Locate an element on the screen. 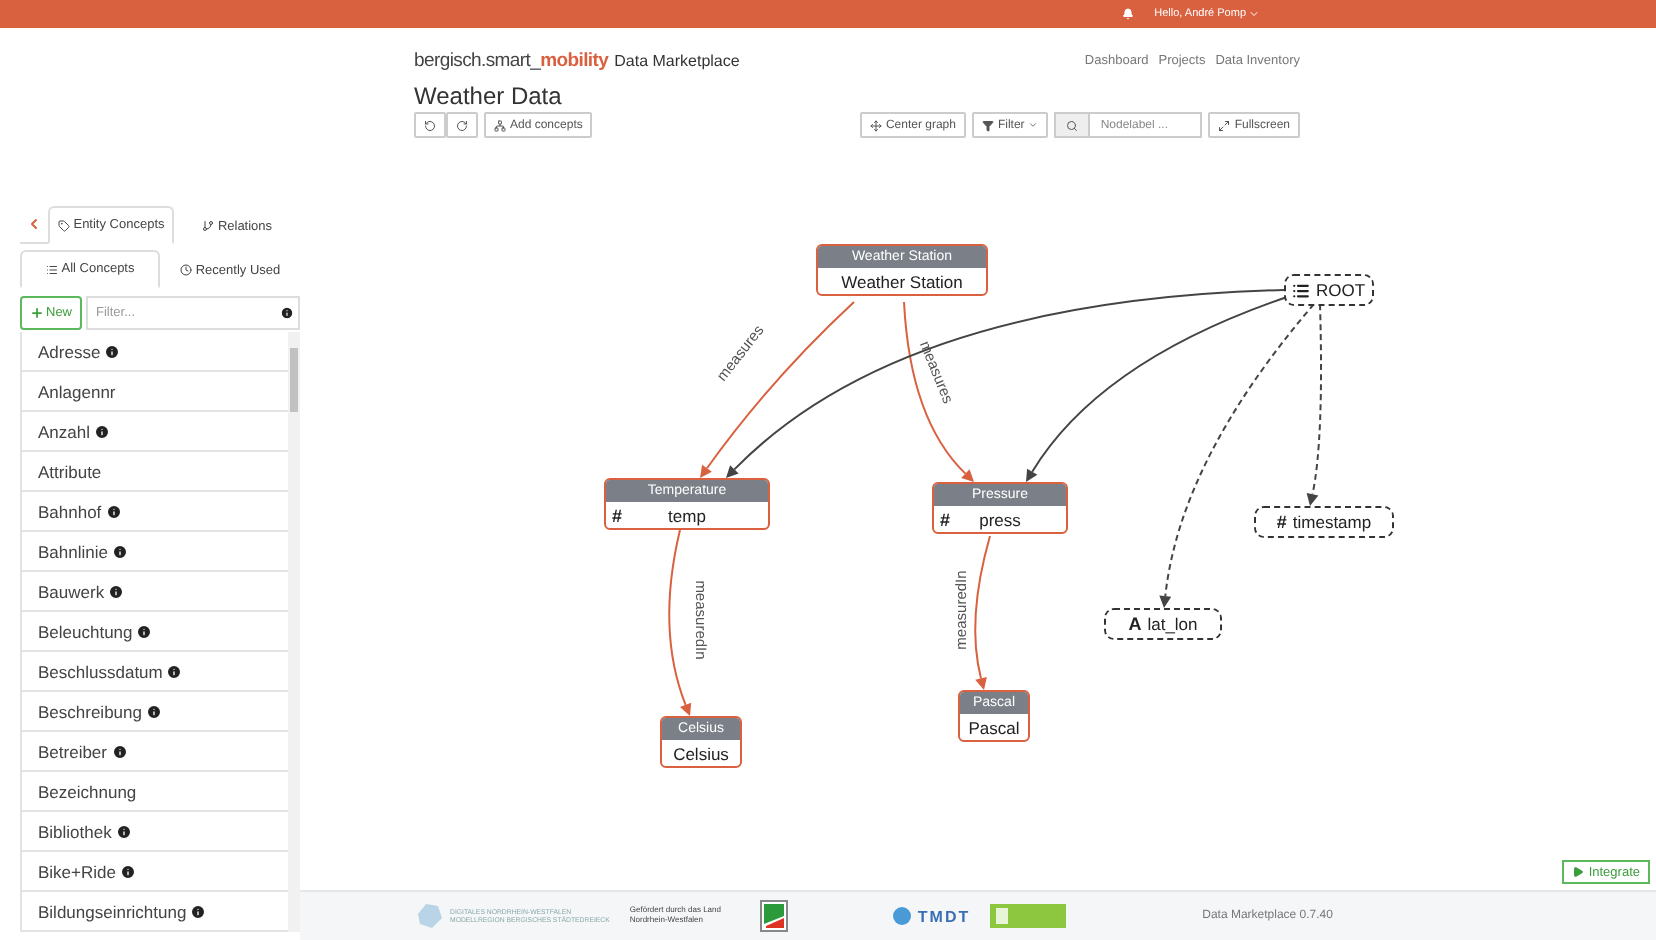 This screenshot has width=1656, height=940. field-node: A lat_lon is located at coordinates (1163, 624).